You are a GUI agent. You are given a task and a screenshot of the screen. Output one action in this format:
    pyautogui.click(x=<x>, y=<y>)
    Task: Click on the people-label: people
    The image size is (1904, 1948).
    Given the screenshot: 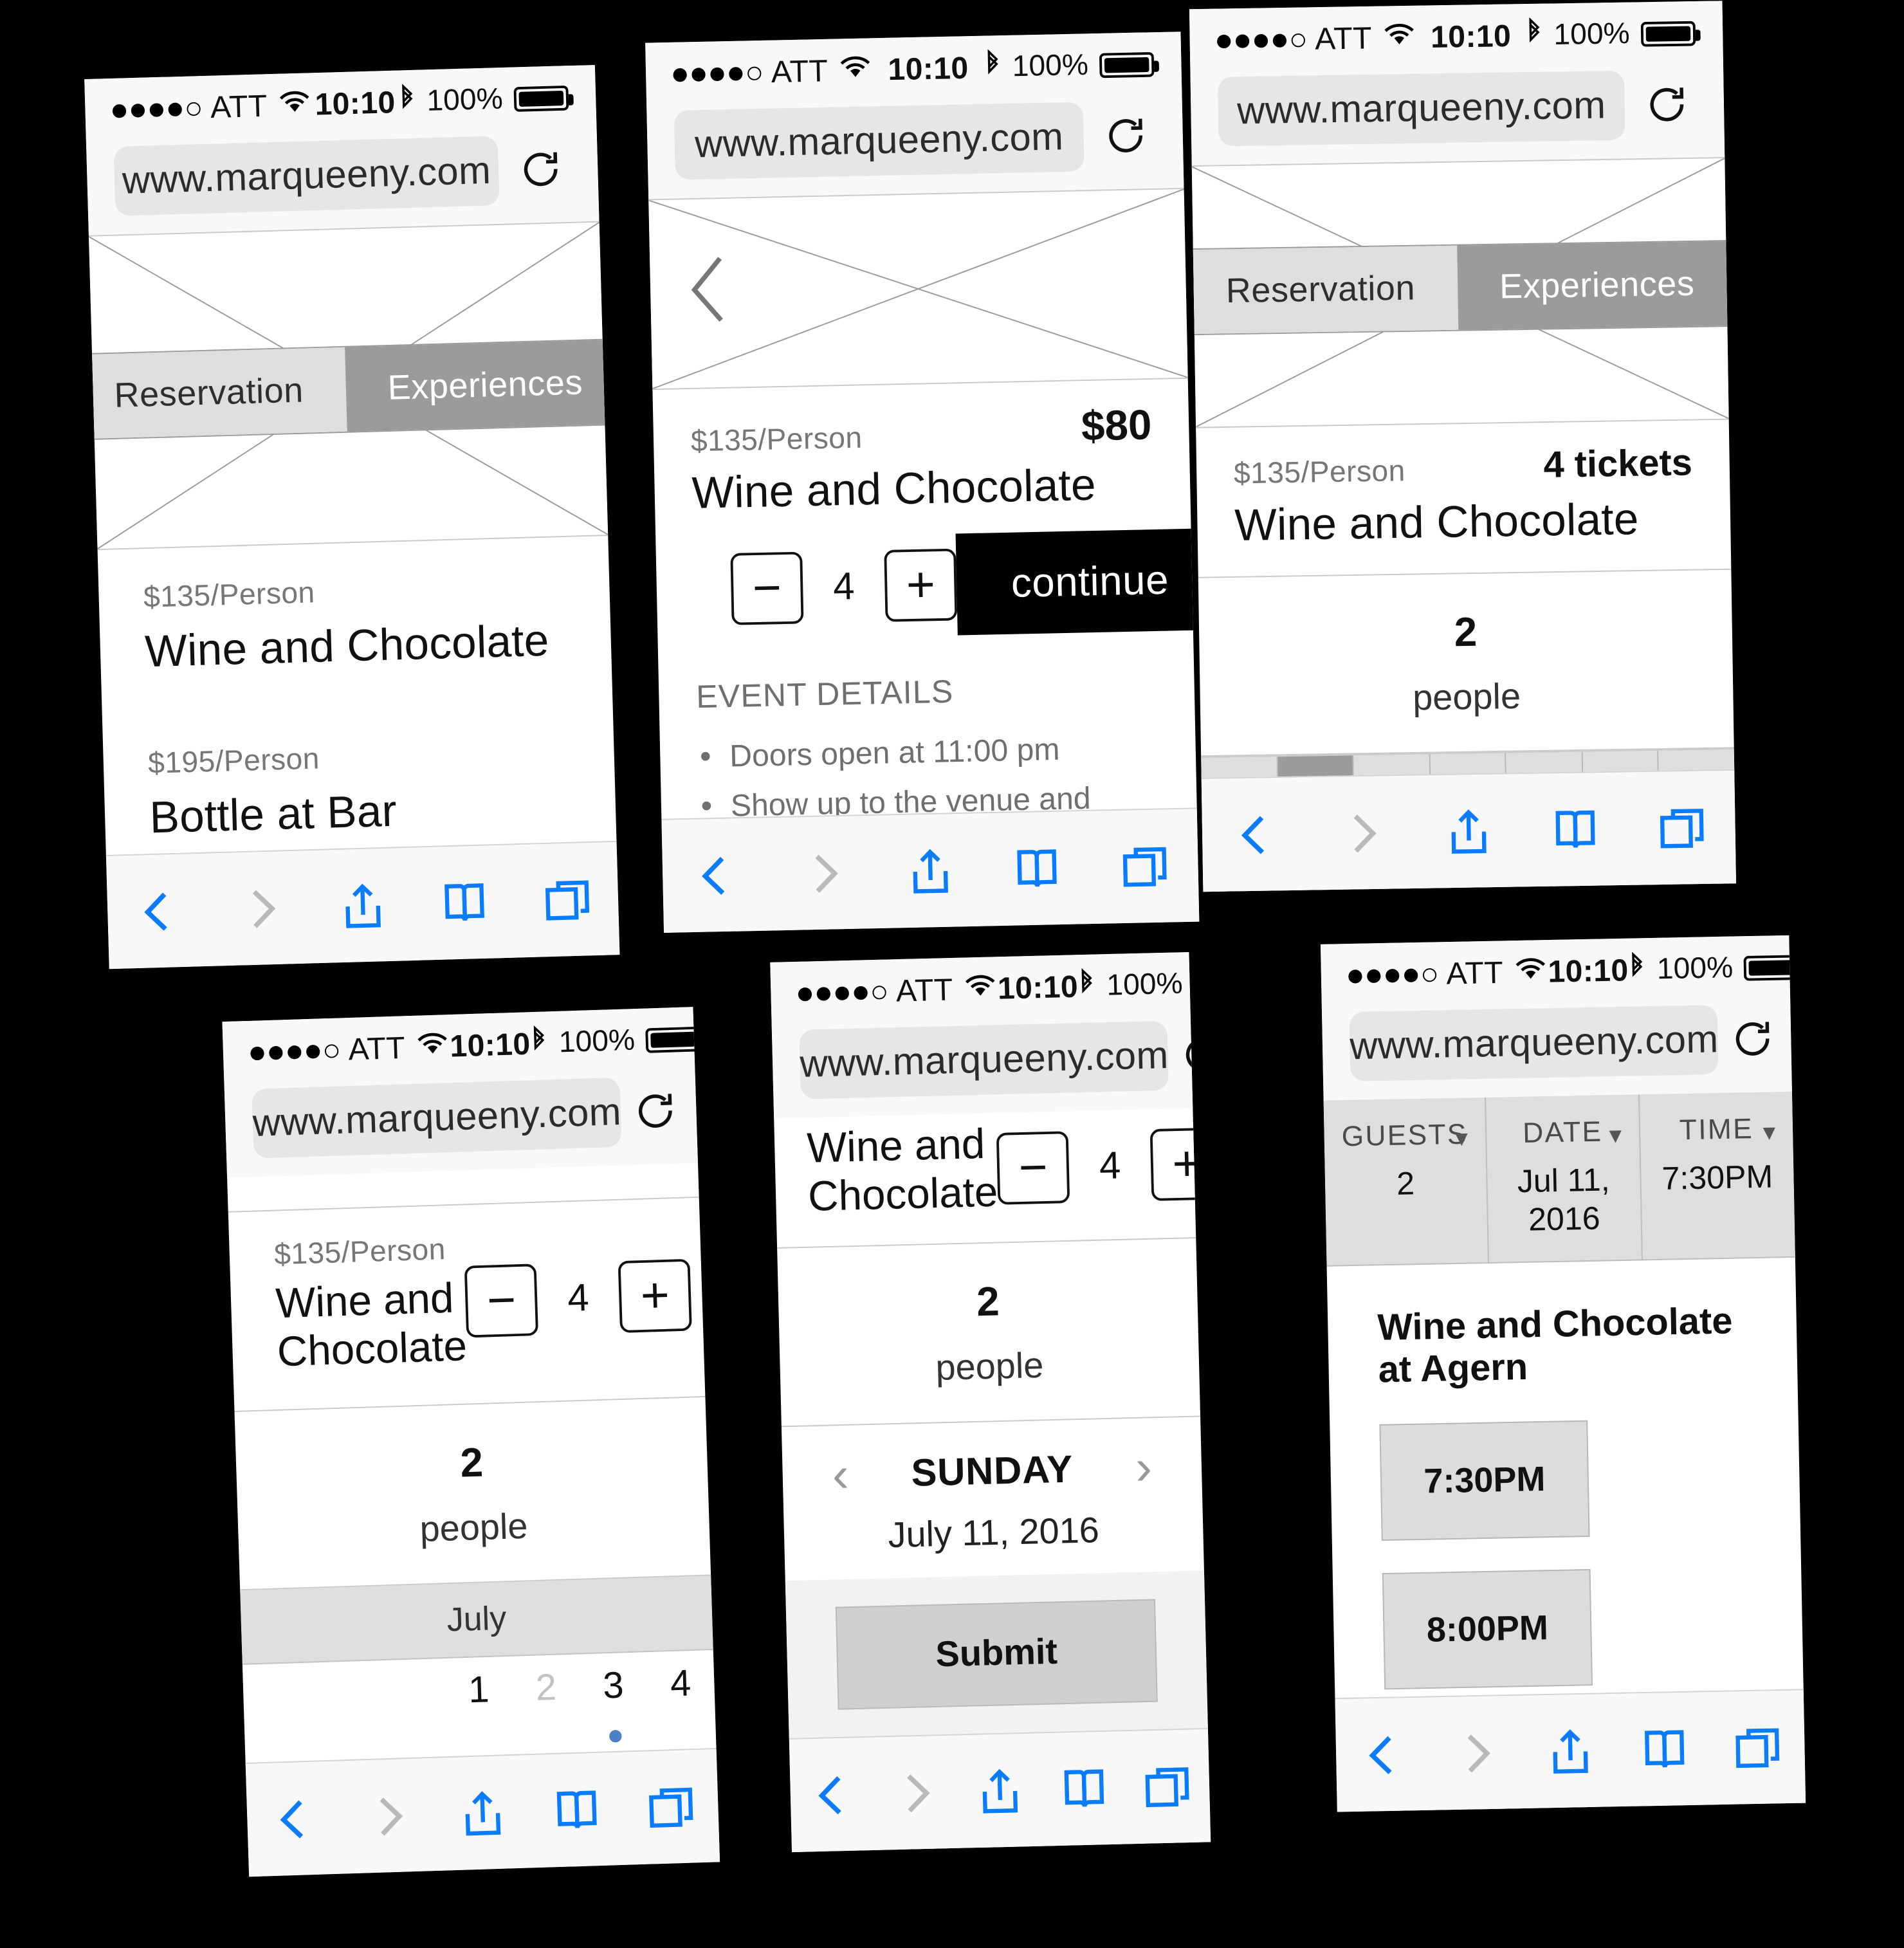 What is the action you would take?
    pyautogui.click(x=474, y=1528)
    